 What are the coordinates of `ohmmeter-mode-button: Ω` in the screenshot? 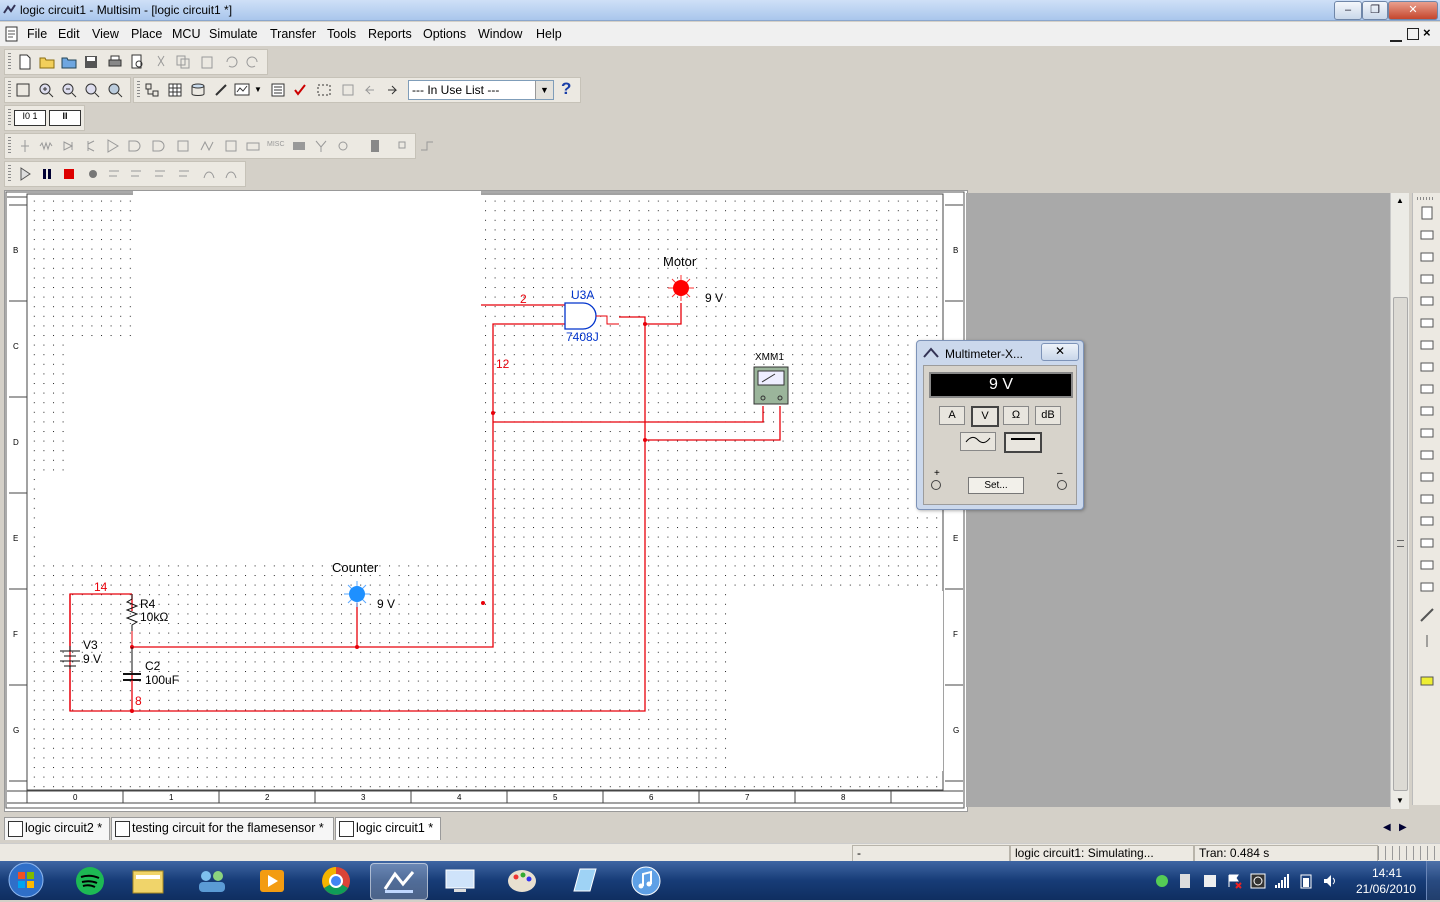 It's located at (1016, 415).